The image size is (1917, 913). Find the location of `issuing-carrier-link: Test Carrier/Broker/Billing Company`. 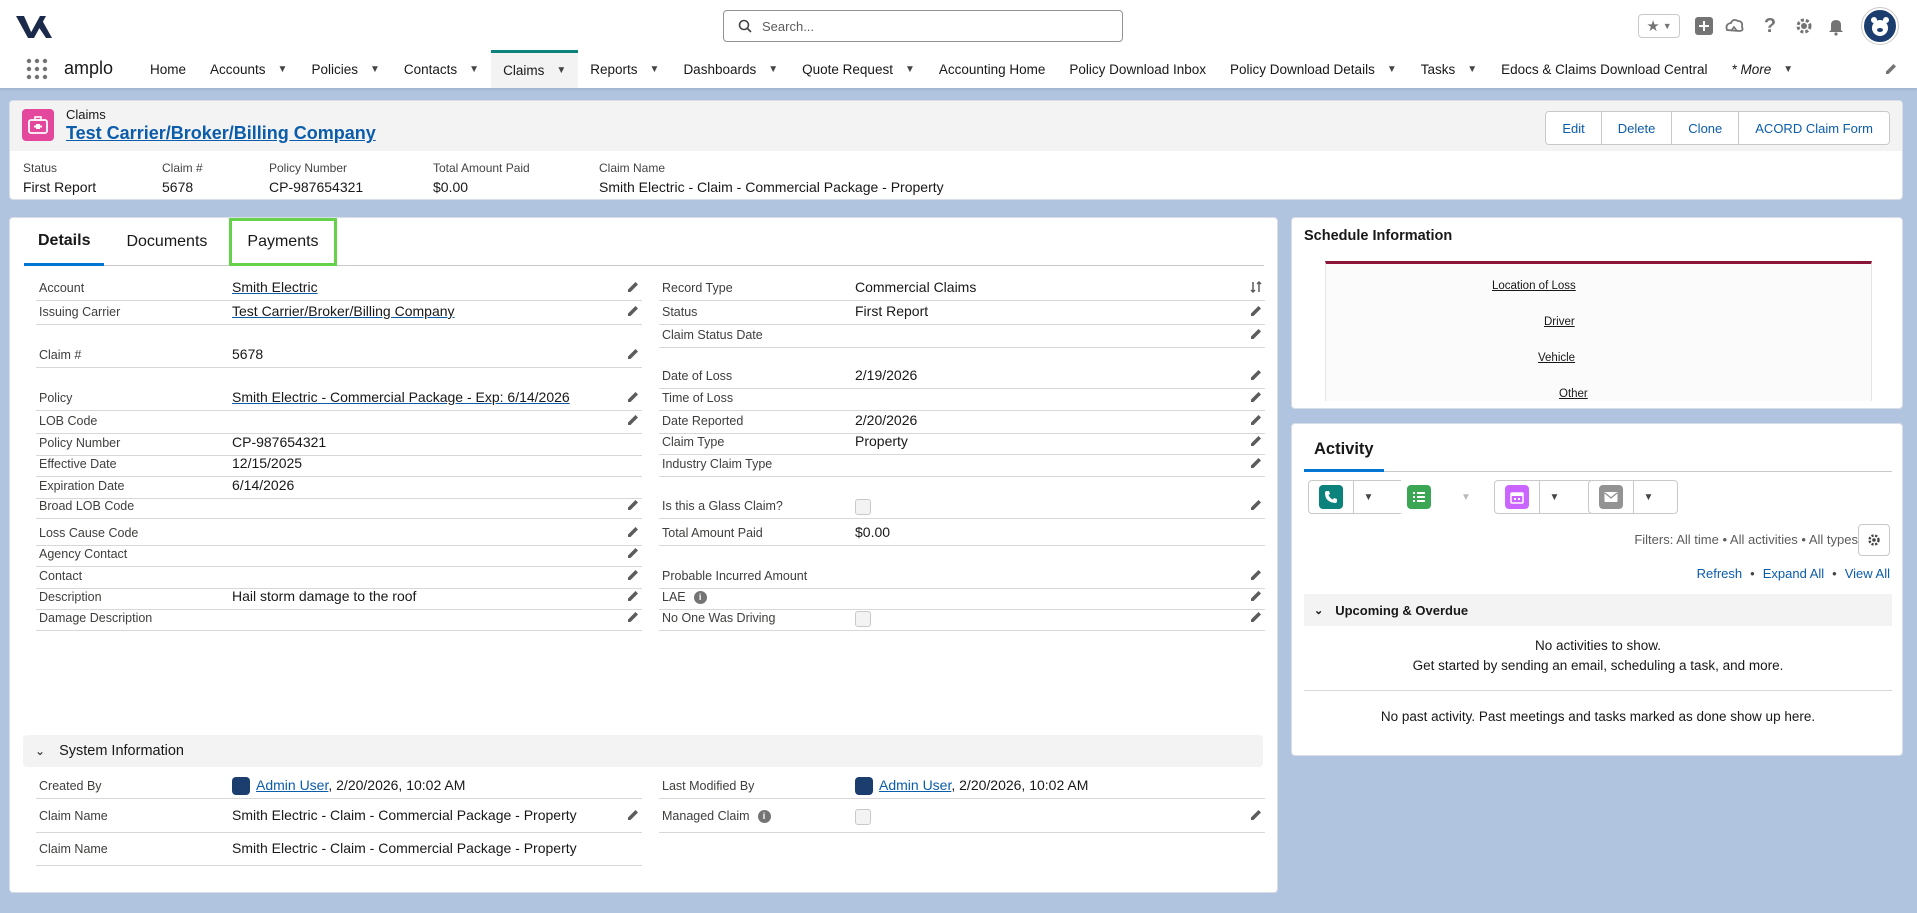

issuing-carrier-link: Test Carrier/Broker/Billing Company is located at coordinates (343, 311).